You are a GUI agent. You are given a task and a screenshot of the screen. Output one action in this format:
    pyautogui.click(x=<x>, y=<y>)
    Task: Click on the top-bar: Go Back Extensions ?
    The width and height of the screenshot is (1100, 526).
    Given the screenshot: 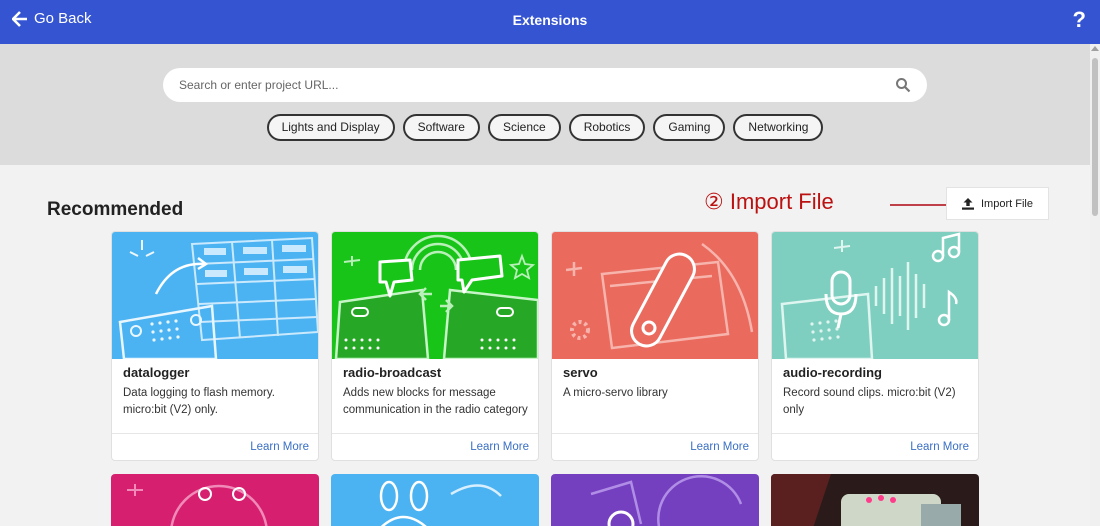 What is the action you would take?
    pyautogui.click(x=550, y=22)
    